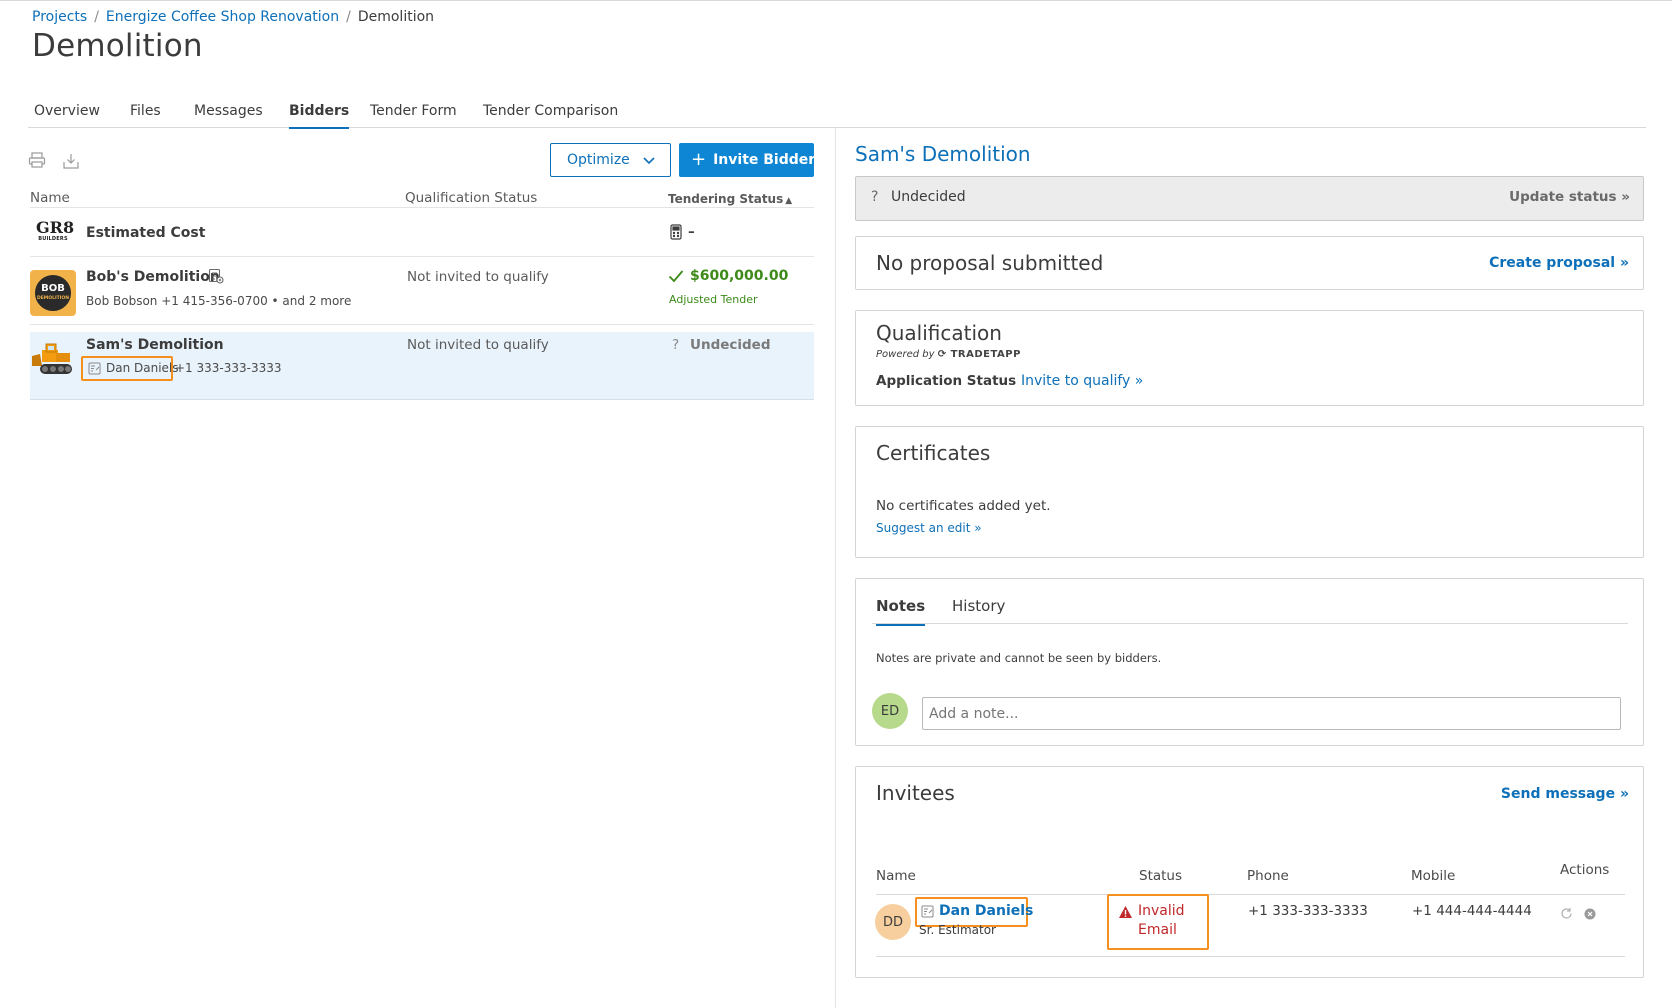 Image resolution: width=1672 pixels, height=1008 pixels. I want to click on logo-text: GR8, so click(55, 227).